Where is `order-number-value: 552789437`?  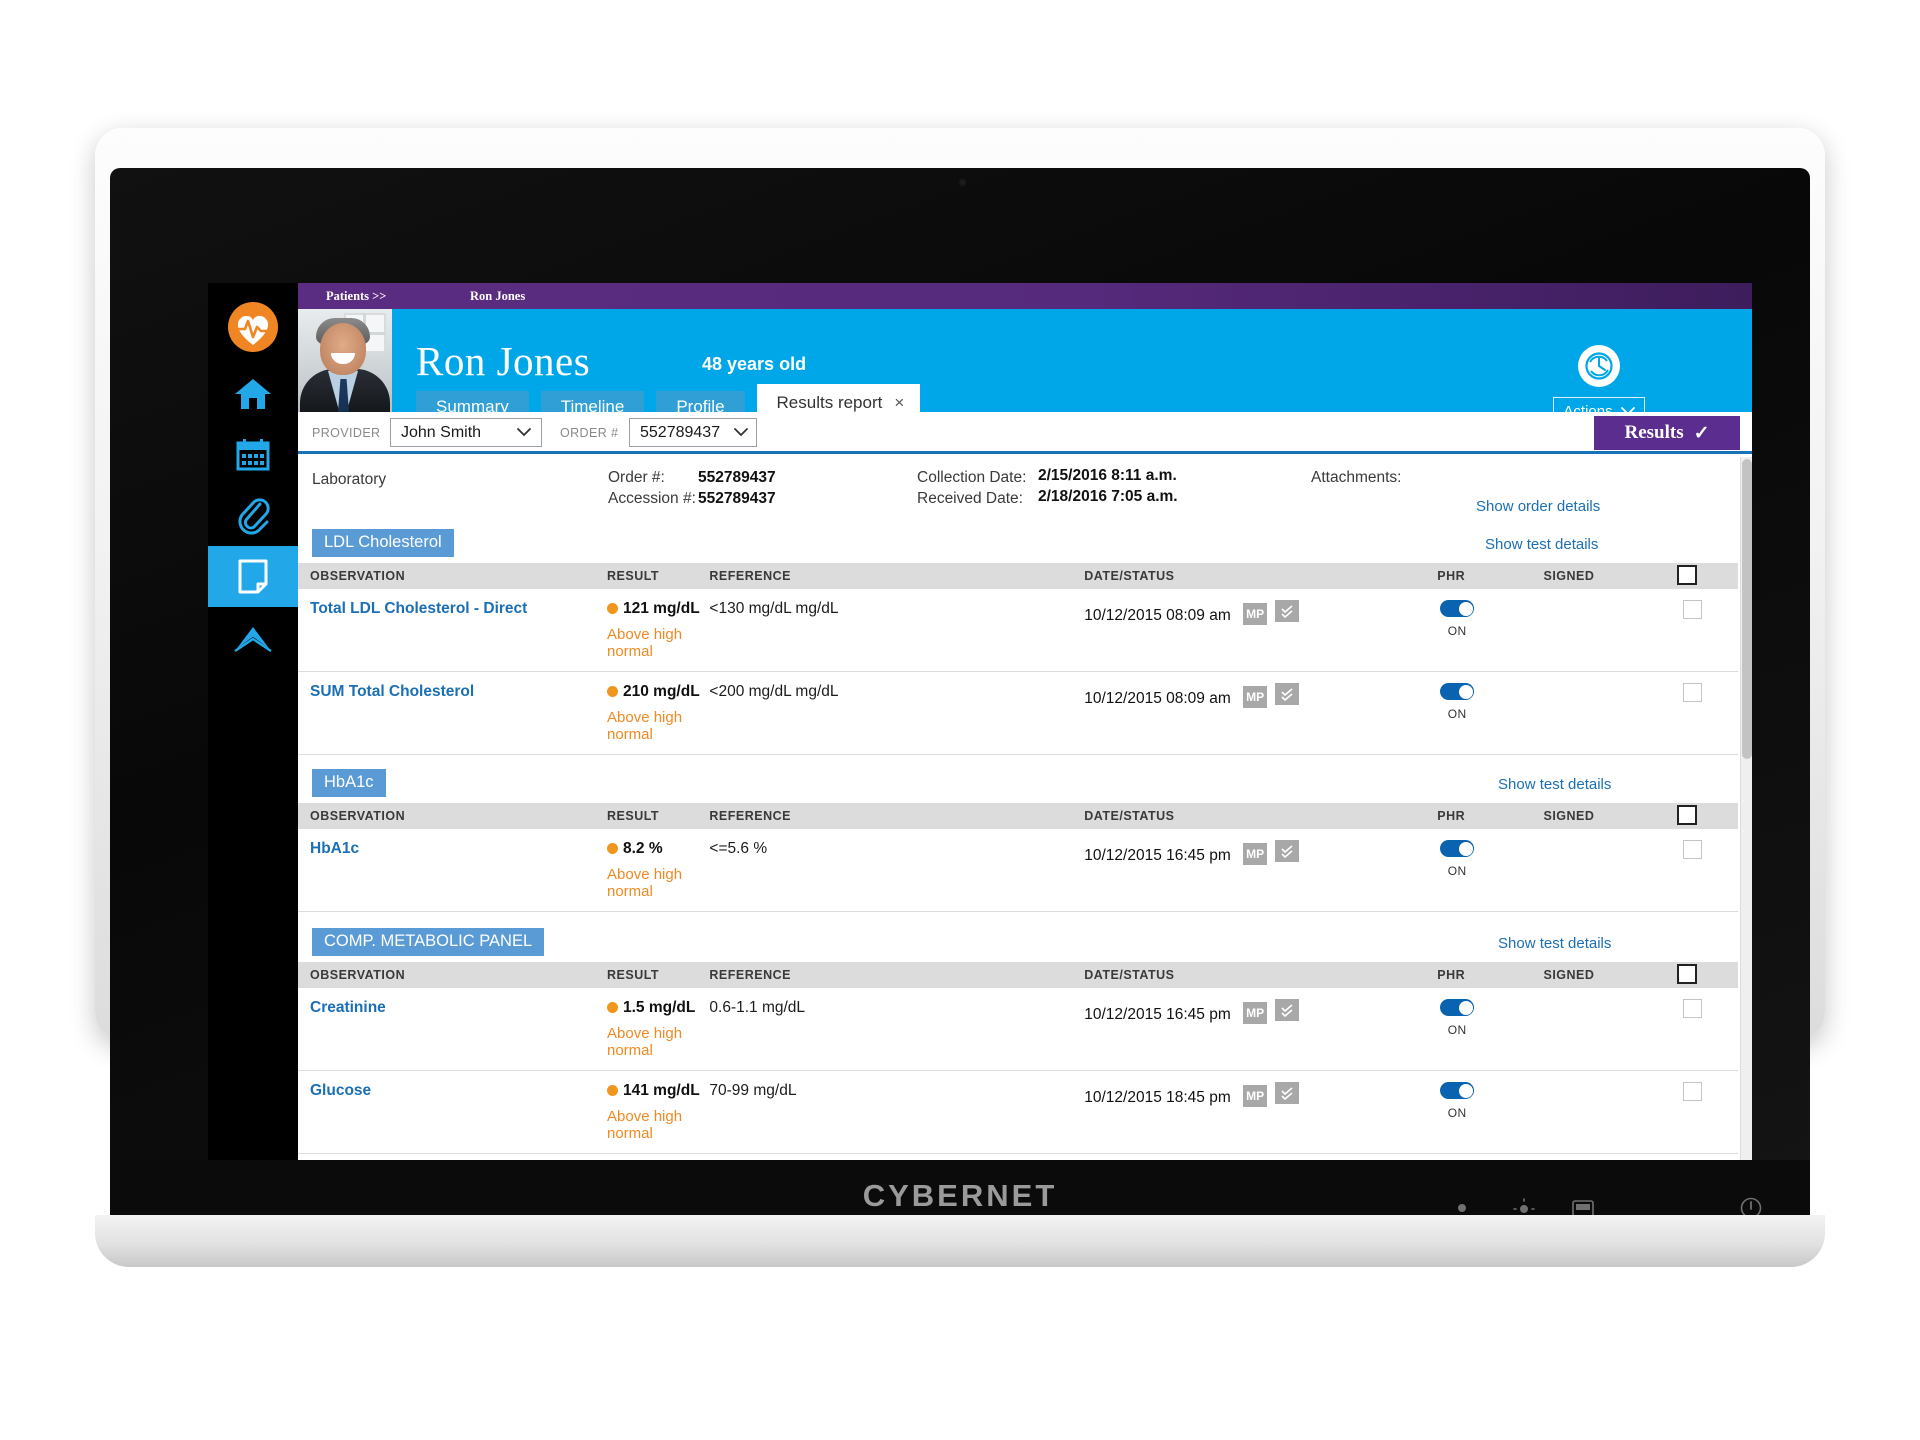 order-number-value: 552789437 is located at coordinates (680, 432).